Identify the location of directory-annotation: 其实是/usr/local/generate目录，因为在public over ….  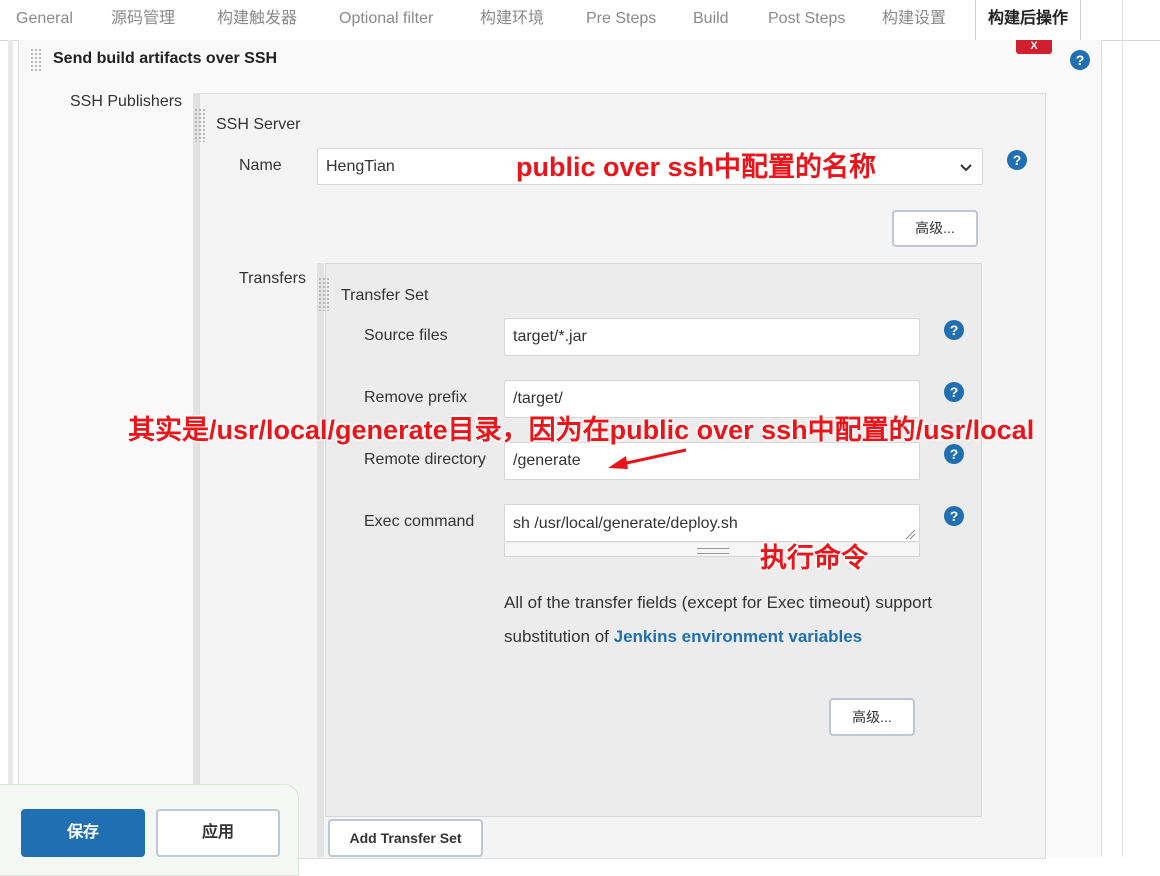
(581, 430).